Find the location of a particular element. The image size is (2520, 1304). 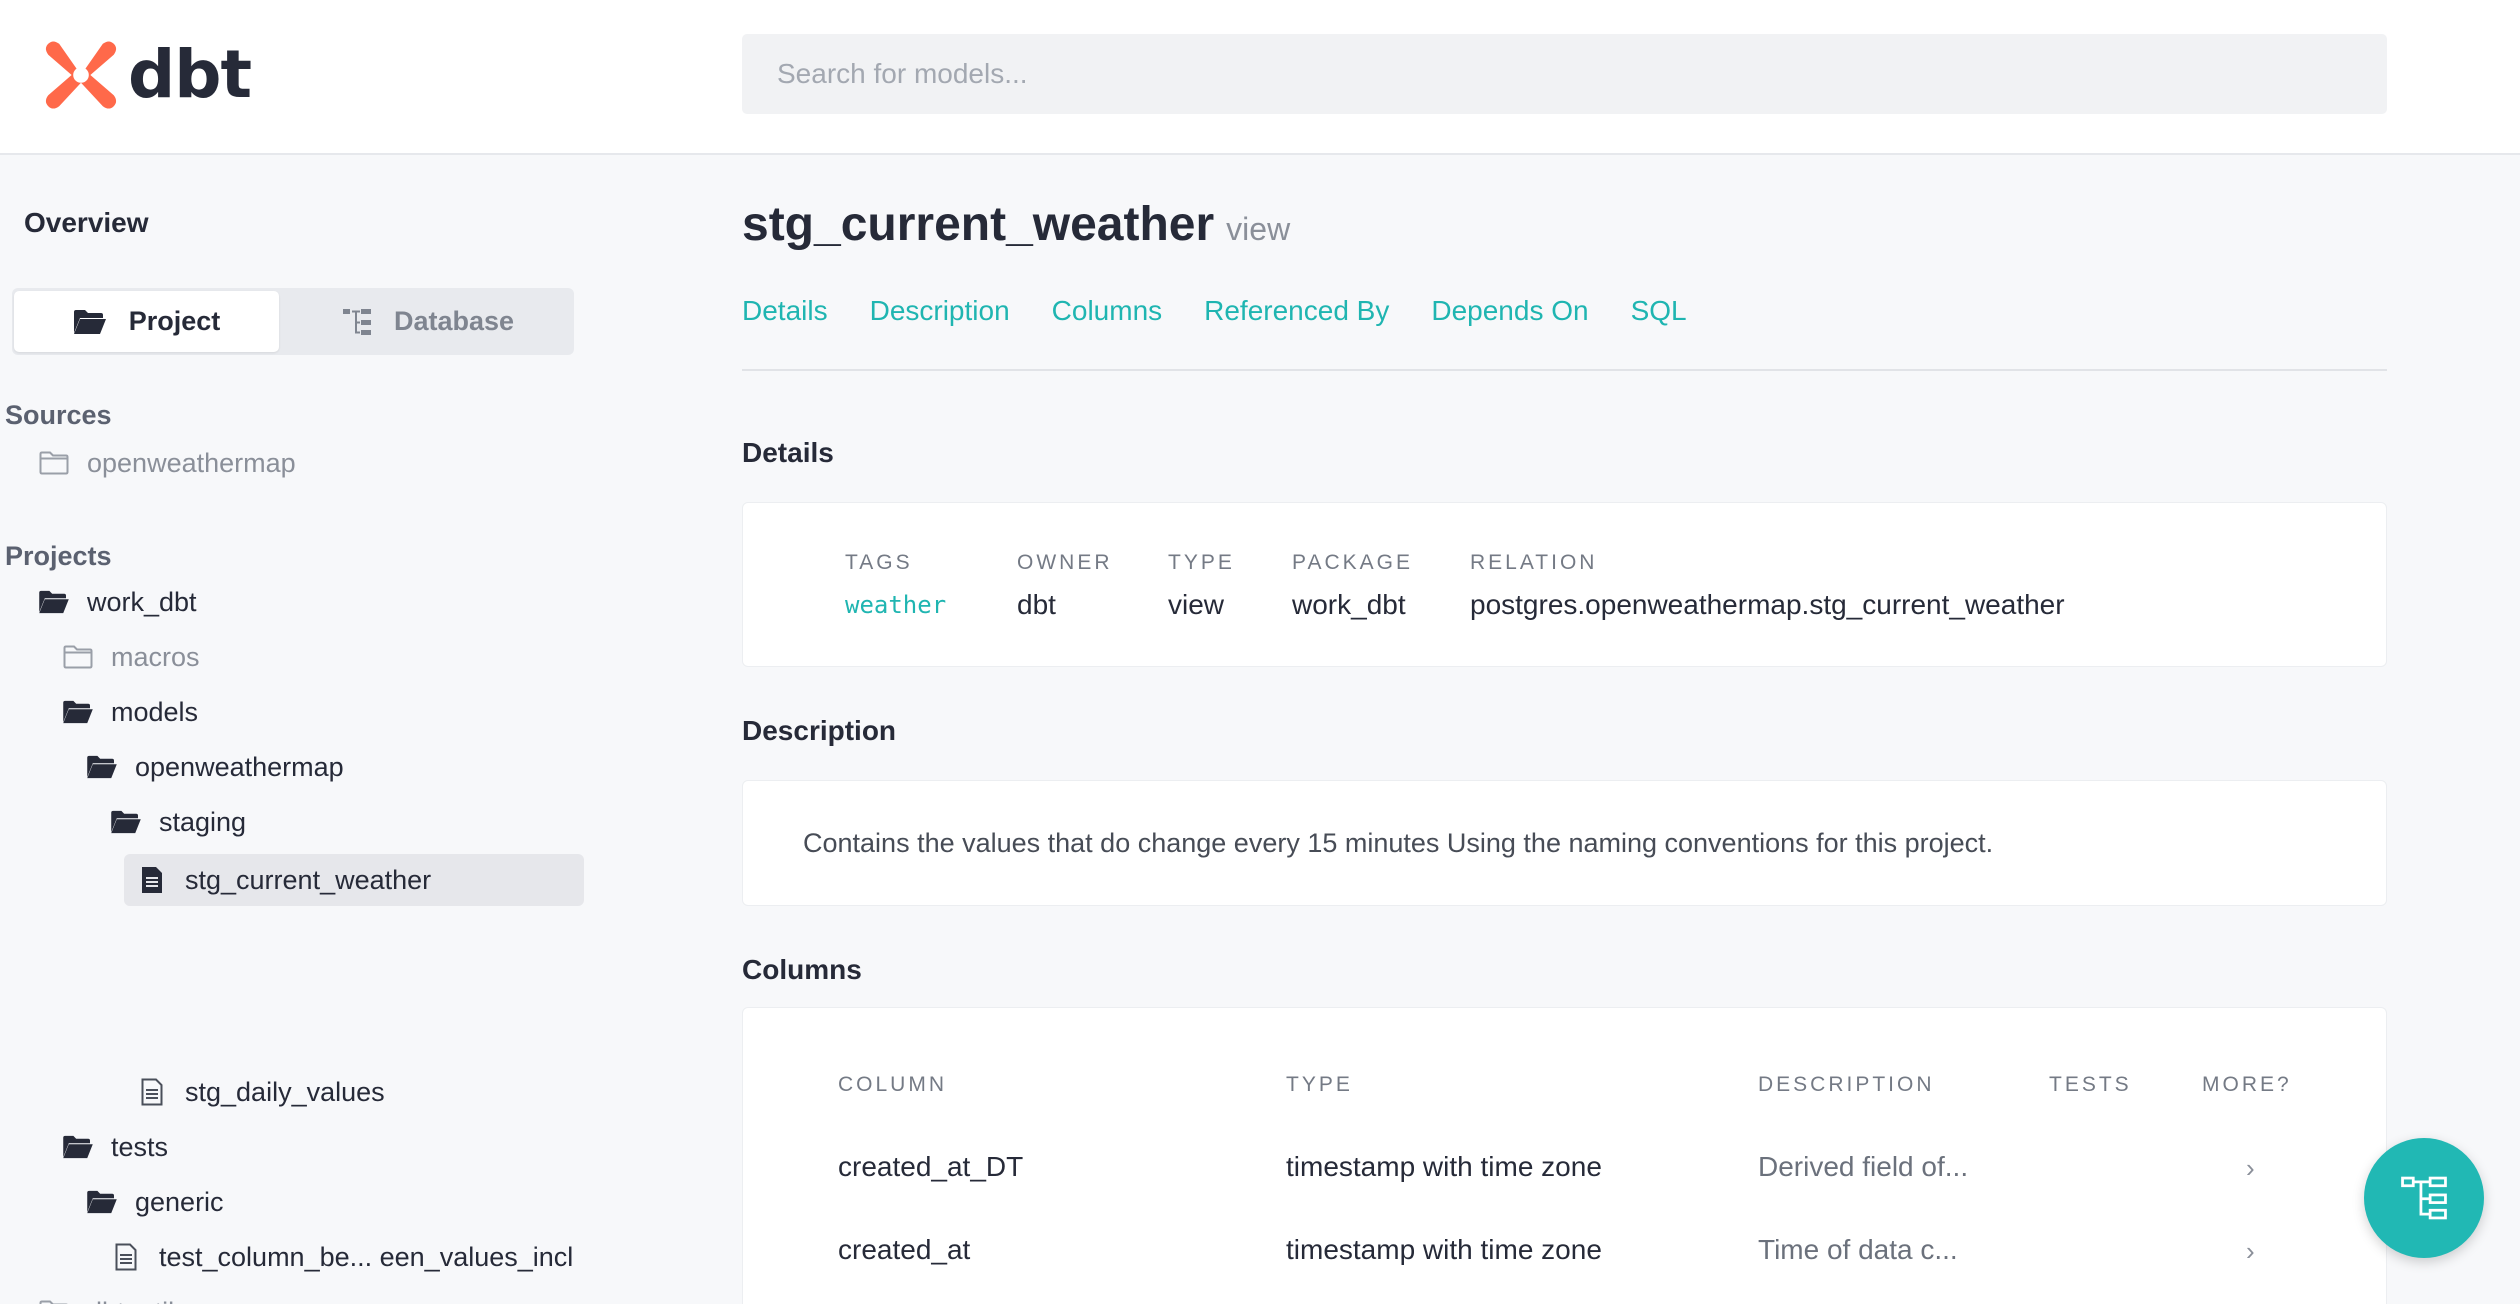

top-header: dbt is located at coordinates (1260, 77).